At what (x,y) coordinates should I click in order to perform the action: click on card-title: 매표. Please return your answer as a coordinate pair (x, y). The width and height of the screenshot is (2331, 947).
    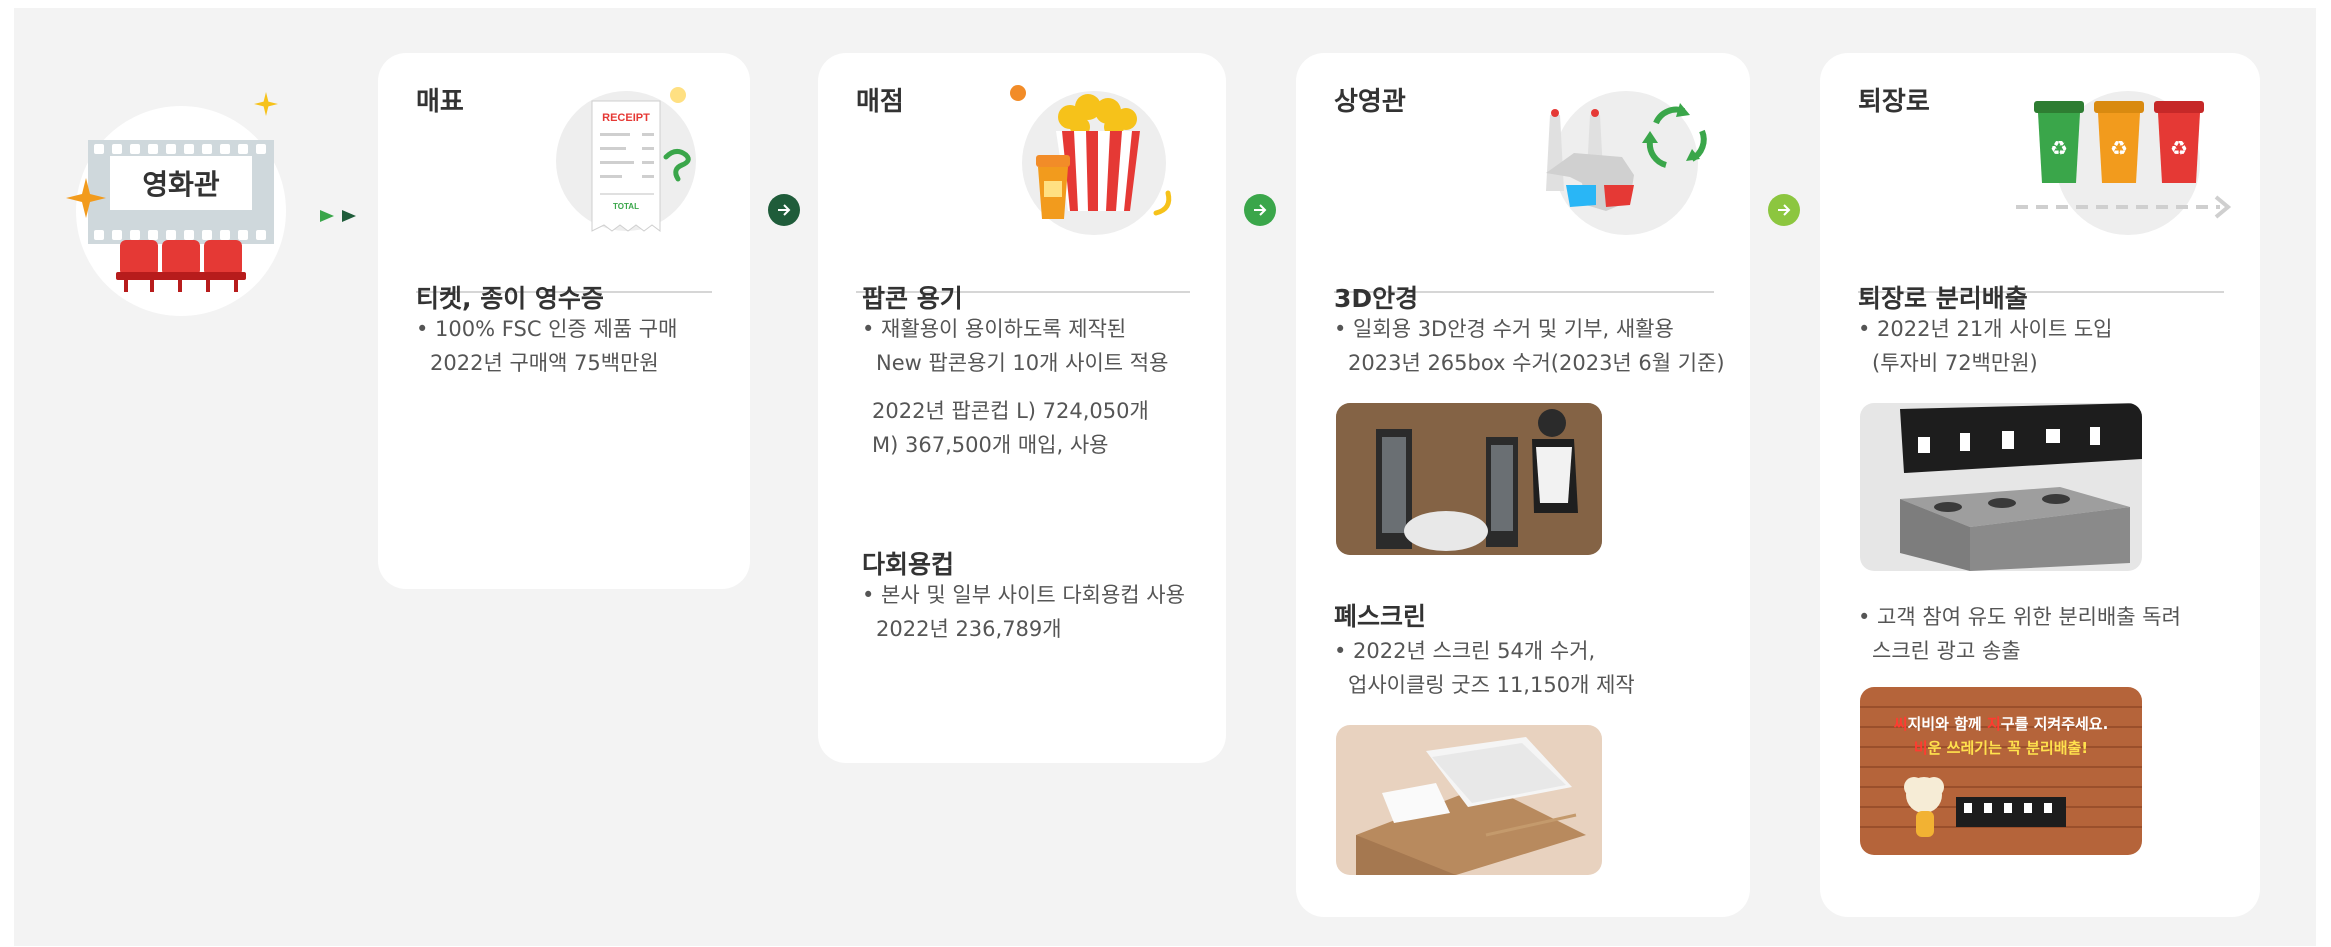
    Looking at the image, I should click on (440, 102).